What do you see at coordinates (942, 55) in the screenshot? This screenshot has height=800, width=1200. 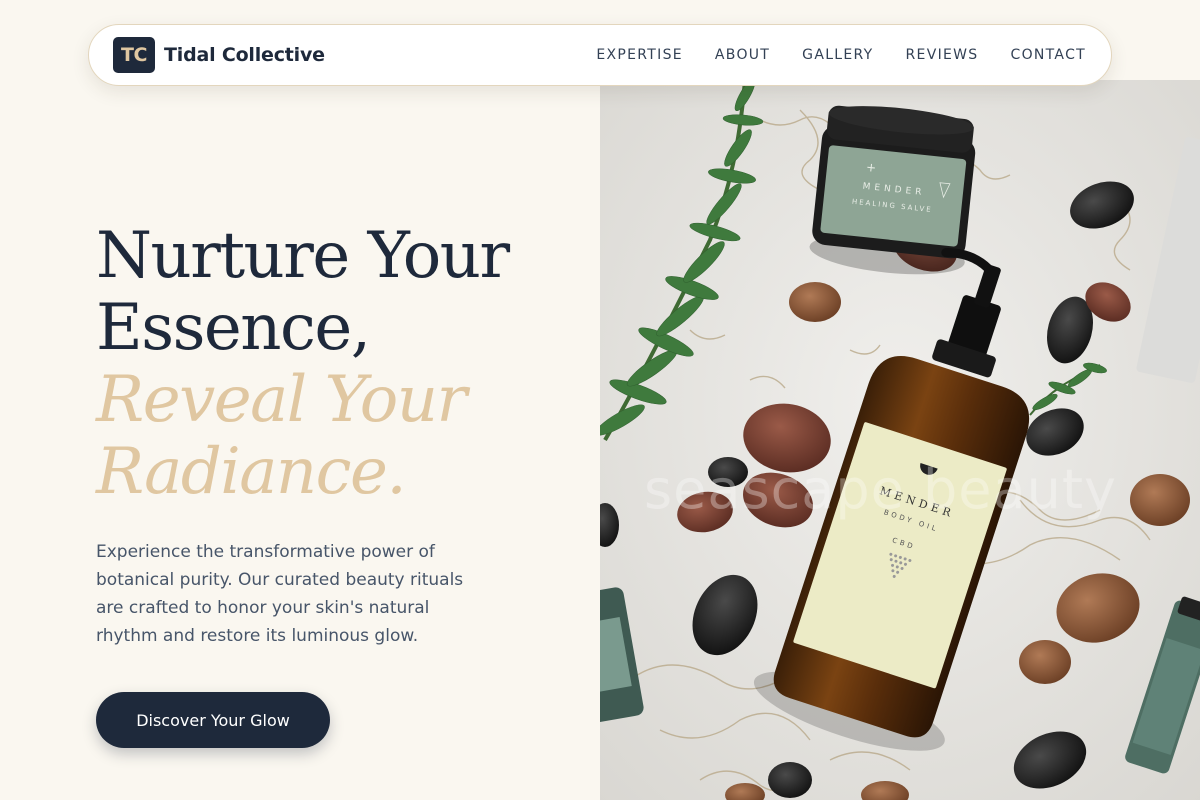 I see `nav-link-reviews: REVIEWS` at bounding box center [942, 55].